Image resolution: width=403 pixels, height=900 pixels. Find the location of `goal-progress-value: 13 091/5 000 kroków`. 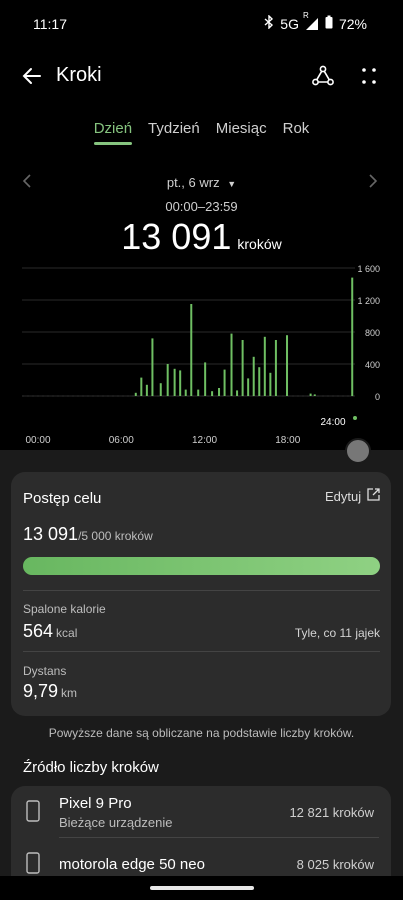

goal-progress-value: 13 091/5 000 kroków is located at coordinates (88, 534).